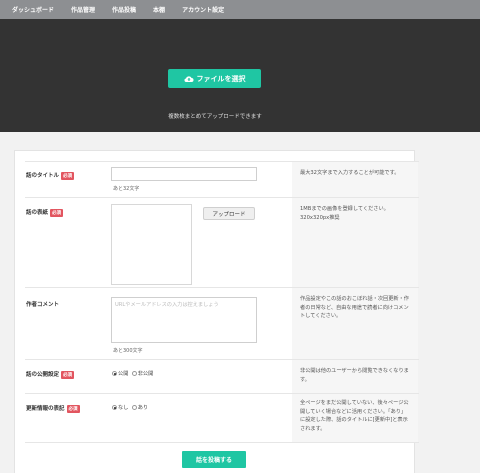  Describe the element at coordinates (188, 78) in the screenshot. I see `cloud-upload-icon` at that location.